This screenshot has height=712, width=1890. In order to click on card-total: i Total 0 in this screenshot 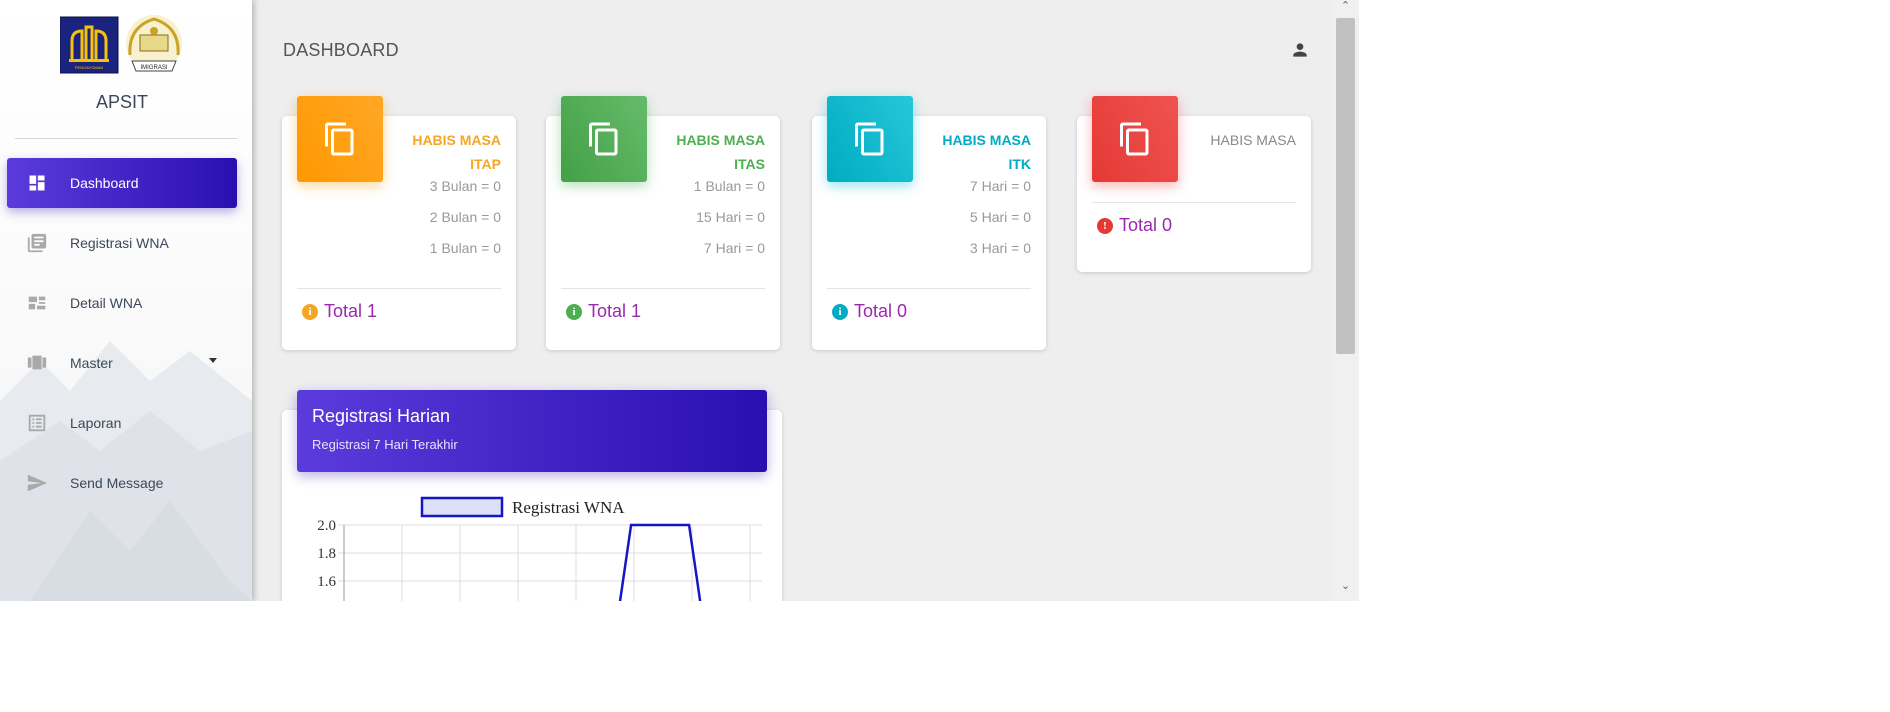, I will do `click(869, 311)`.